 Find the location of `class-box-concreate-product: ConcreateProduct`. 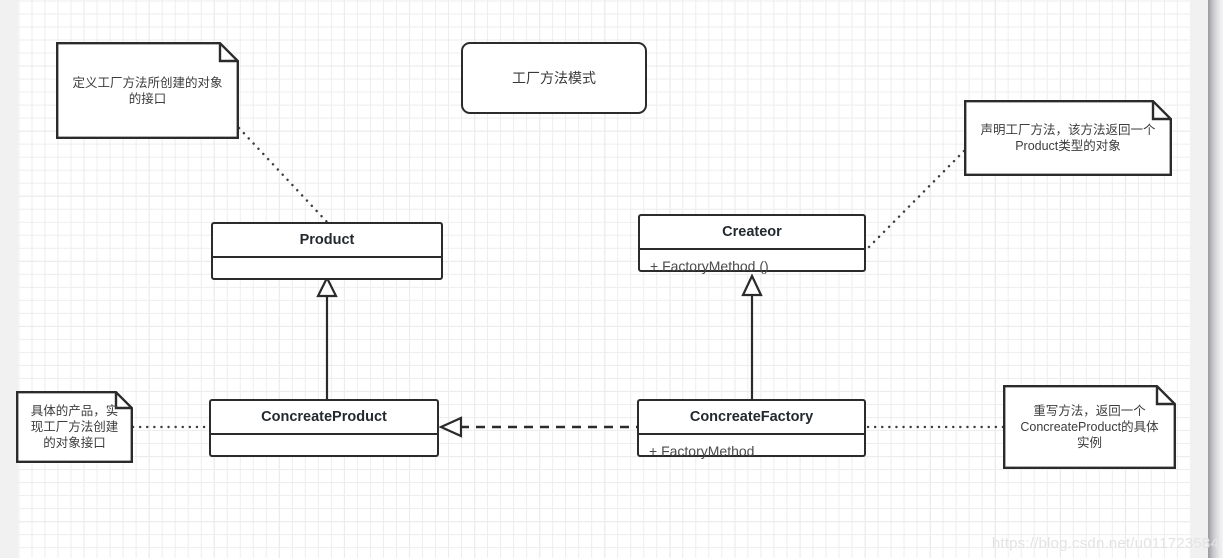

class-box-concreate-product: ConcreateProduct is located at coordinates (324, 428).